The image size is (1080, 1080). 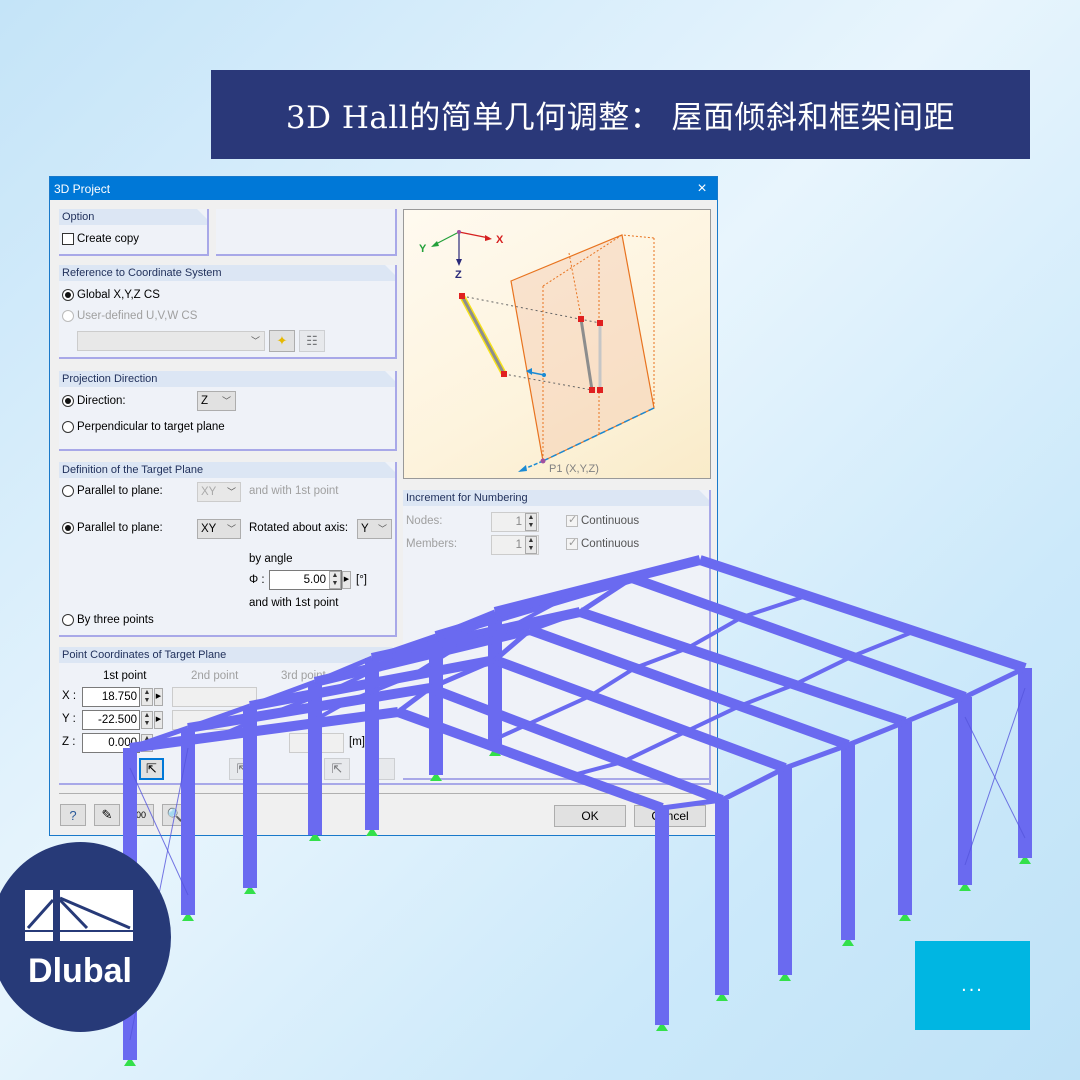 I want to click on point-coords-heading: Point Coordinates of Target Plane, so click(x=230, y=655).